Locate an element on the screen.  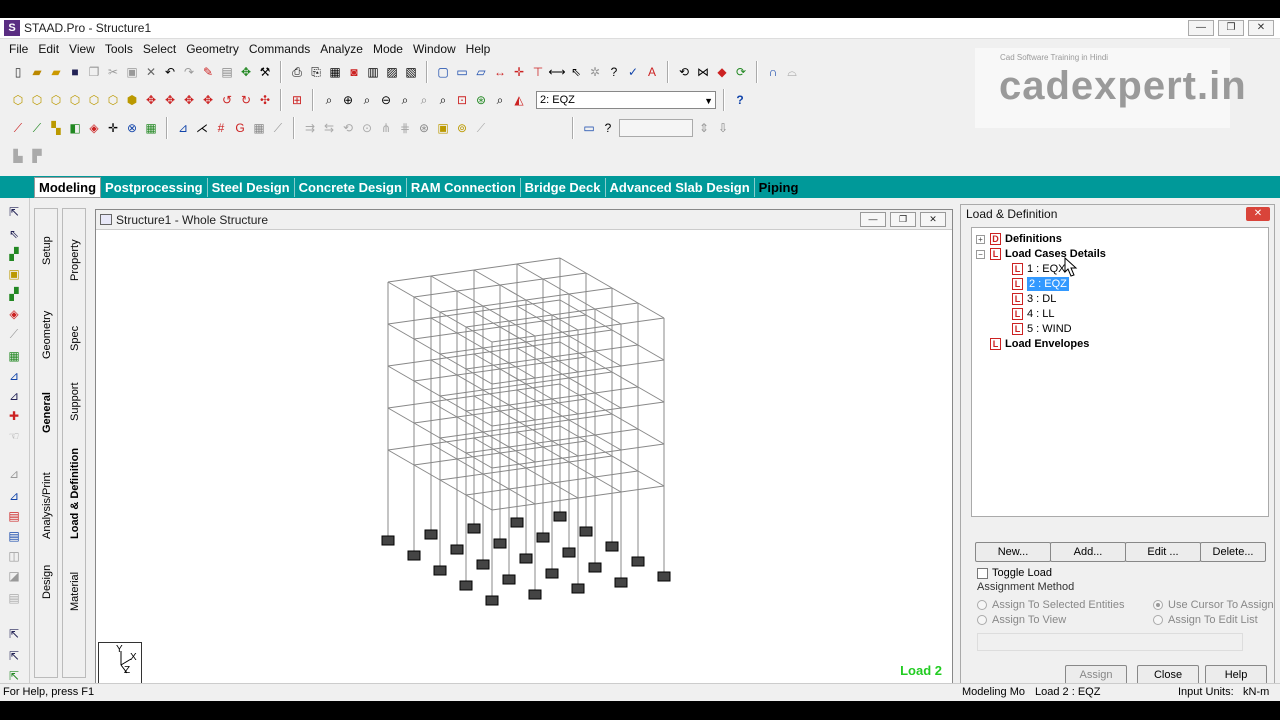
rotate-left-icon: ✥ is located at coordinates (189, 100).